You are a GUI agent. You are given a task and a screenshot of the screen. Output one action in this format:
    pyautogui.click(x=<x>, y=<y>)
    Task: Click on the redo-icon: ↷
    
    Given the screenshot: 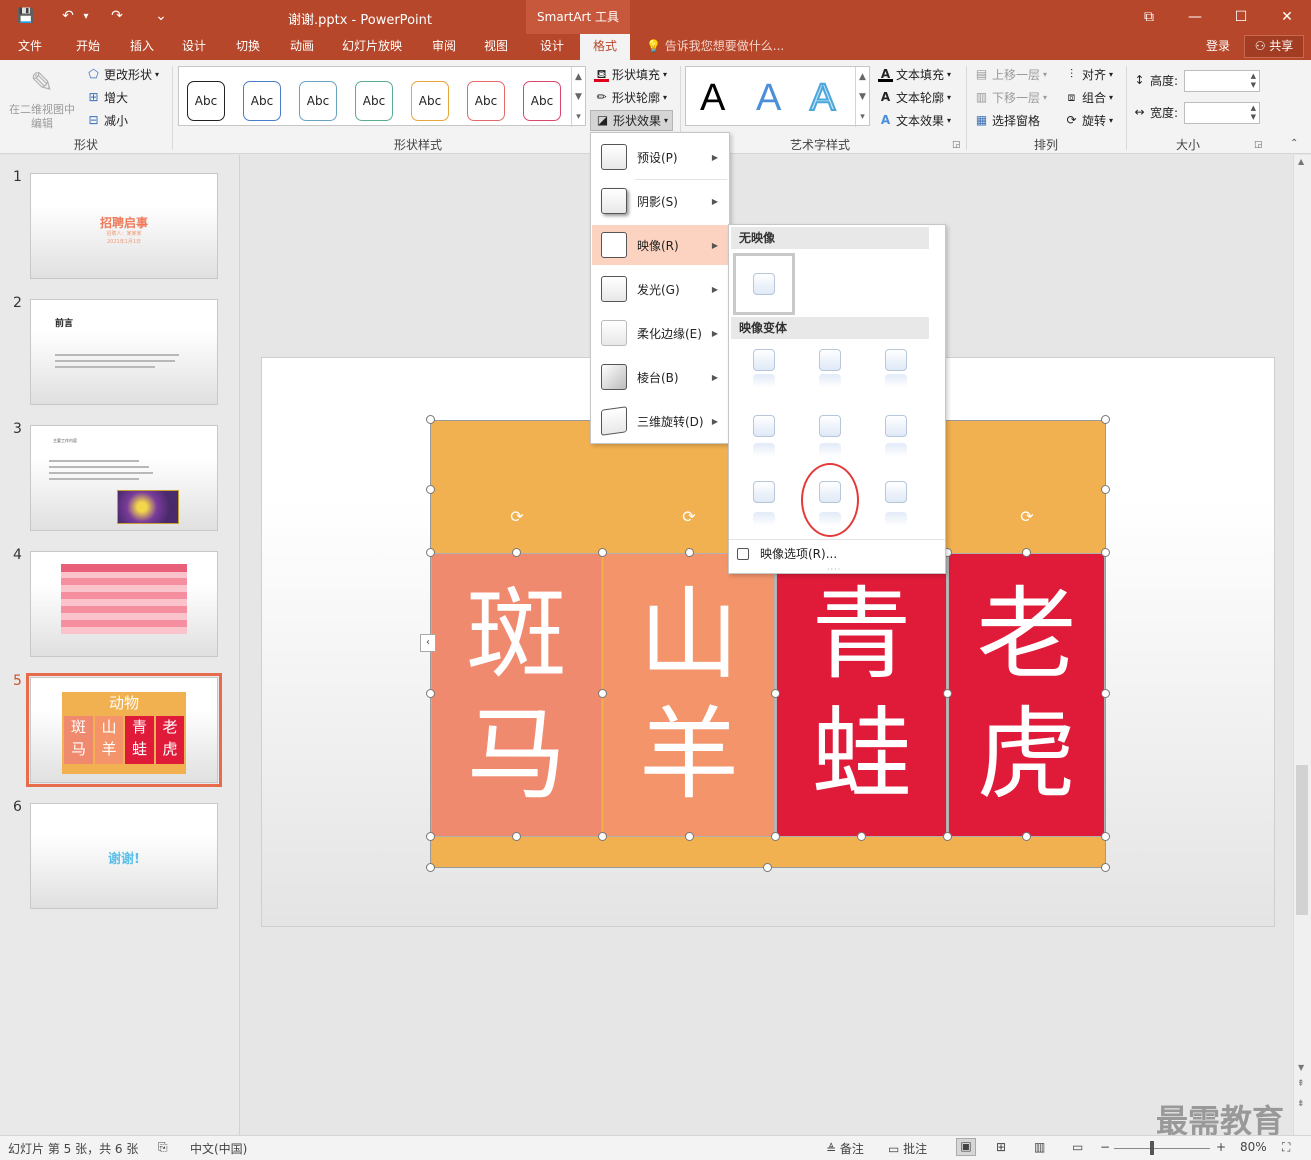 What is the action you would take?
    pyautogui.click(x=117, y=16)
    